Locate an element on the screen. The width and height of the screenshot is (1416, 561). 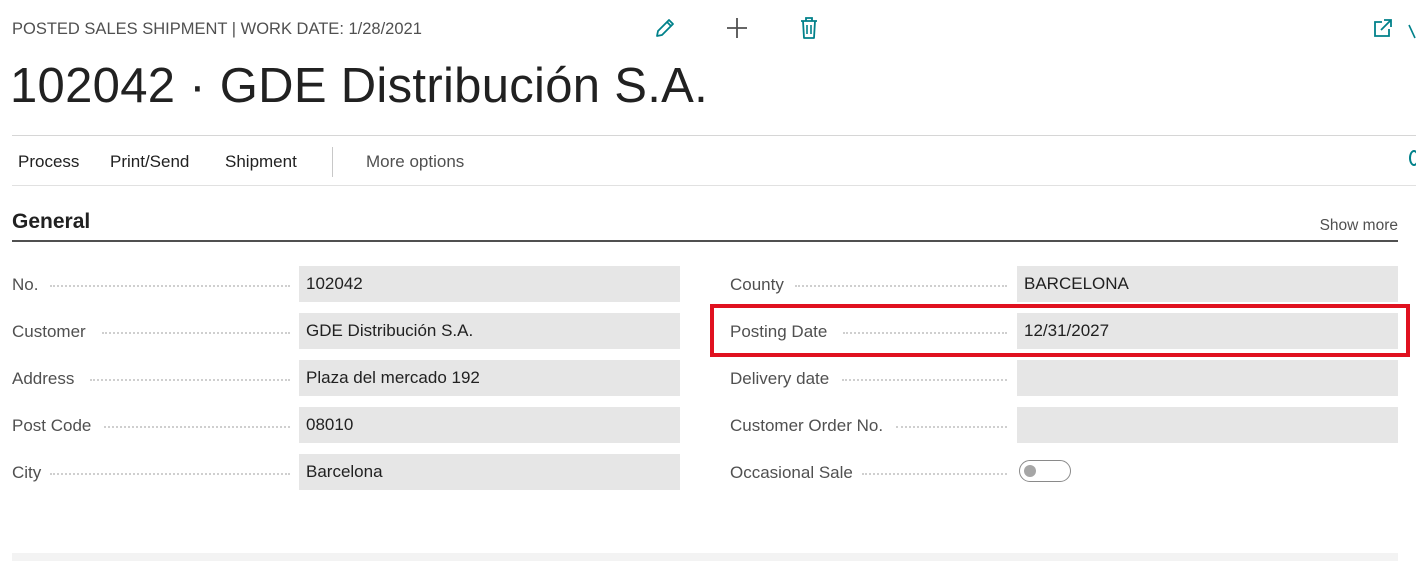
field-county: BARCELONA is located at coordinates (1207, 284).